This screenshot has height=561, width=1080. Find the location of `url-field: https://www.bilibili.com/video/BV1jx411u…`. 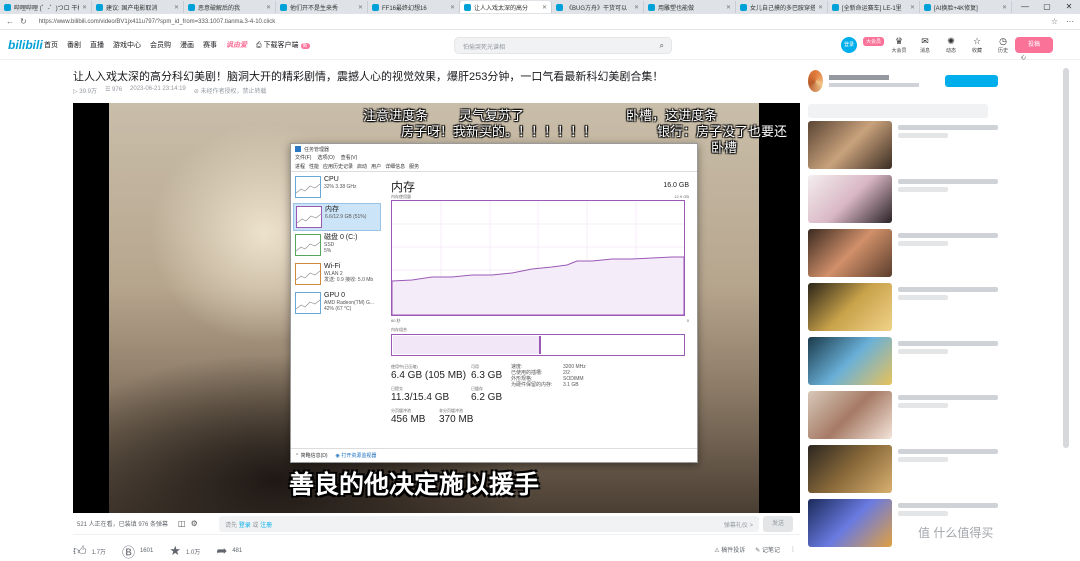

url-field: https://www.bilibili.com/video/BV1jx411u… is located at coordinates (157, 22).